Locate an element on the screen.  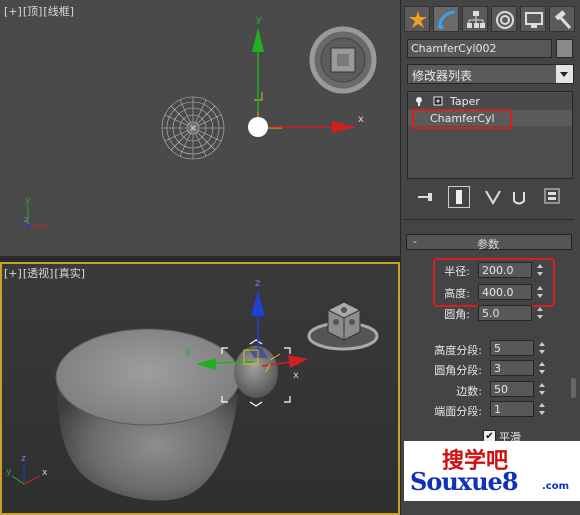
chevron-down-icon is located at coordinates (564, 74).